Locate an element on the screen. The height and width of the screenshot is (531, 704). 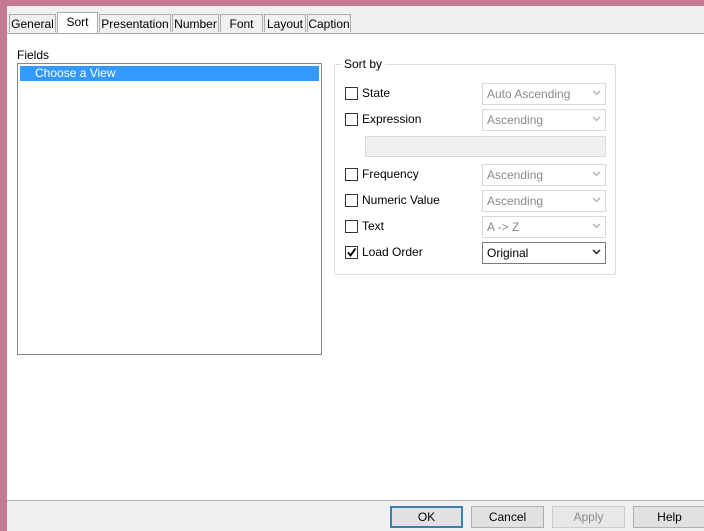
window-frame-left is located at coordinates (3, 268).